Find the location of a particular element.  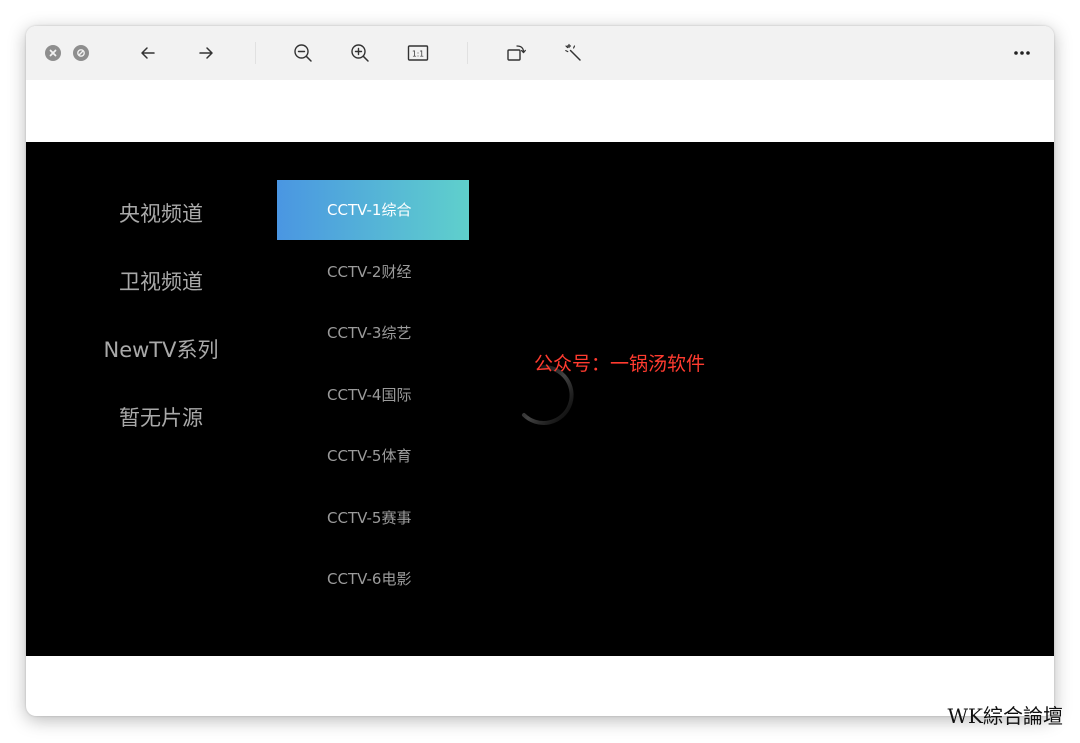

more-horizontal-icon is located at coordinates (1022, 53).